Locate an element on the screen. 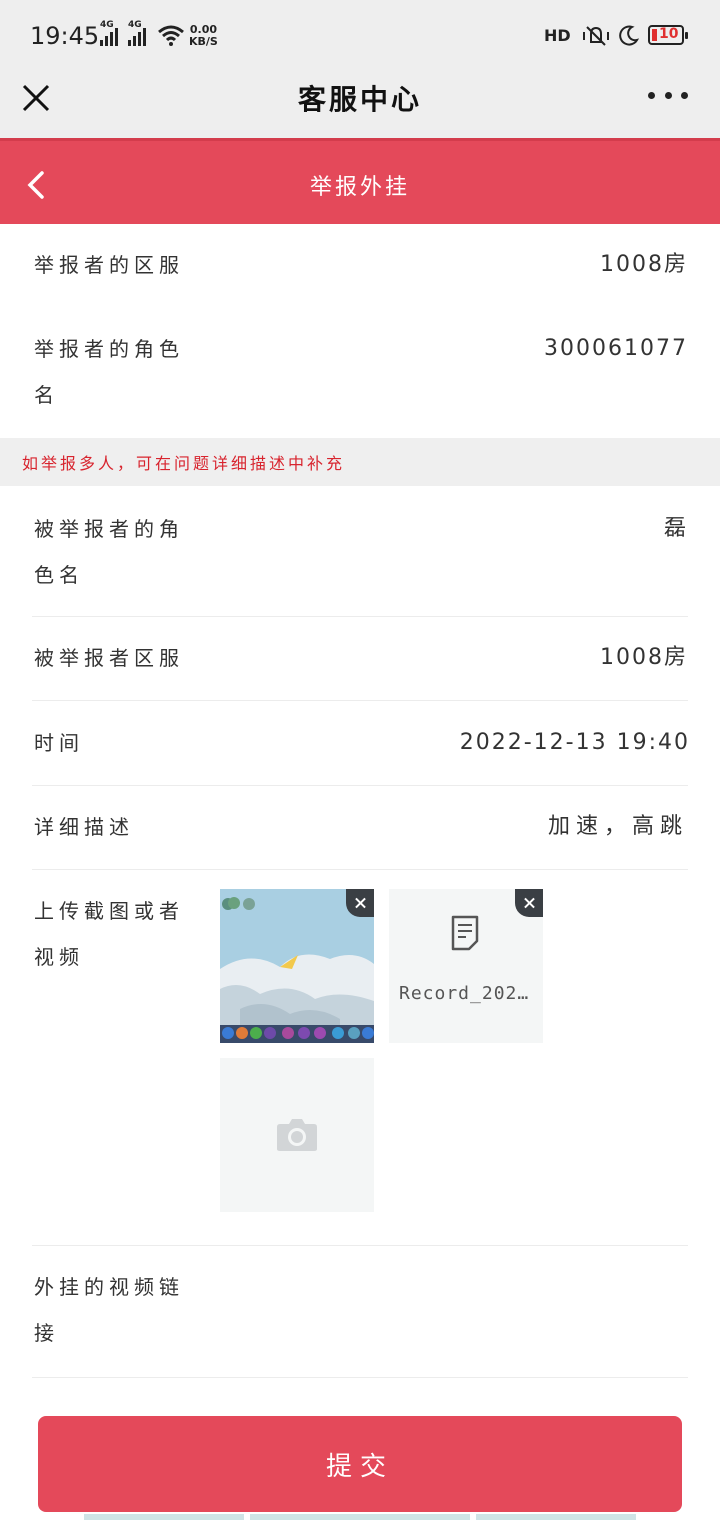  hd-indicator: HD is located at coordinates (557, 35).